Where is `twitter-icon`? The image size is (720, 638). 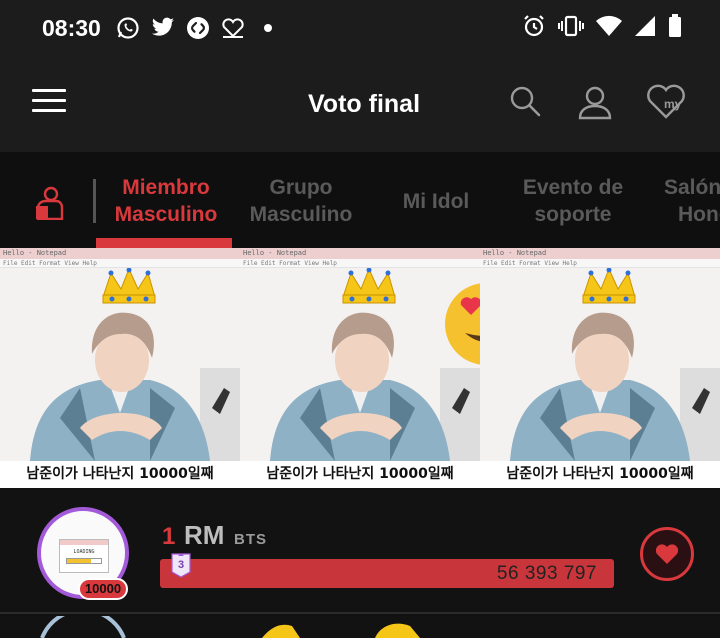 twitter-icon is located at coordinates (163, 28).